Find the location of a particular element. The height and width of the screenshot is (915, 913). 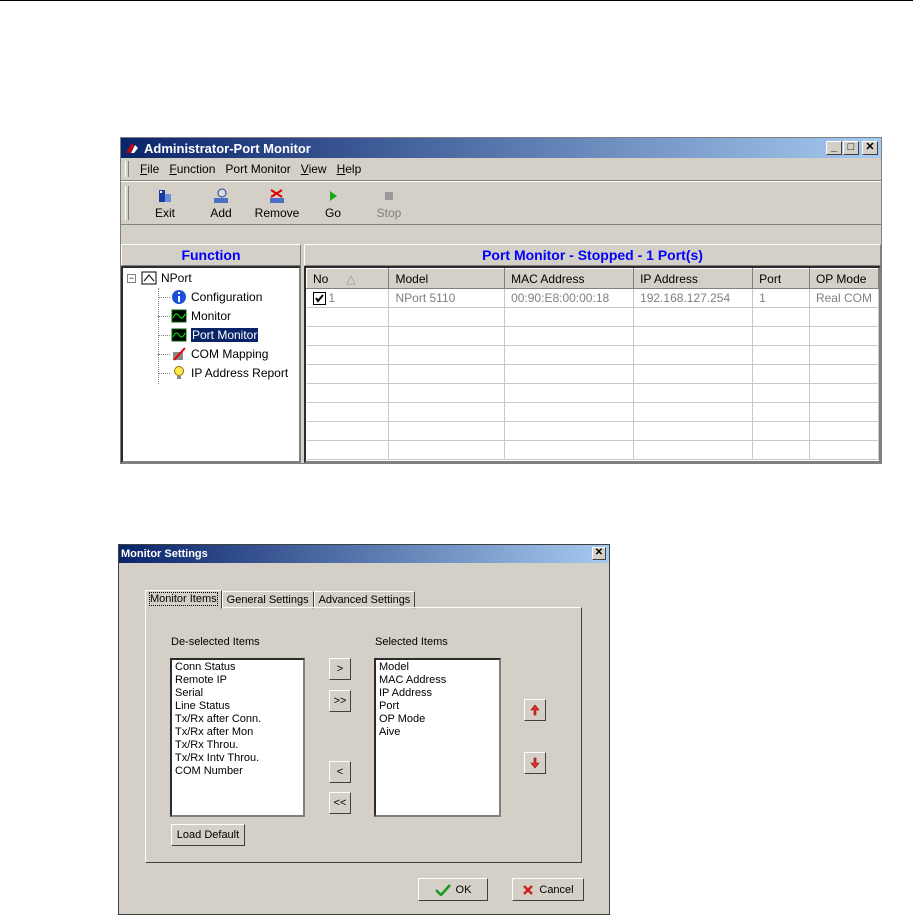

toolbar: Exit Add Remove Go Stop is located at coordinates (501, 203).